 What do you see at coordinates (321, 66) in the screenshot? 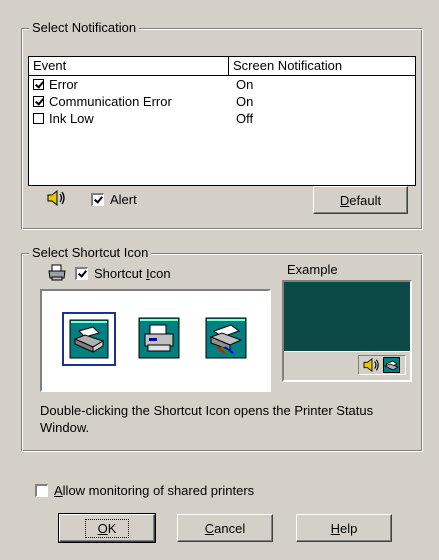
I see `column-header-screen-notification: Screen Notification` at bounding box center [321, 66].